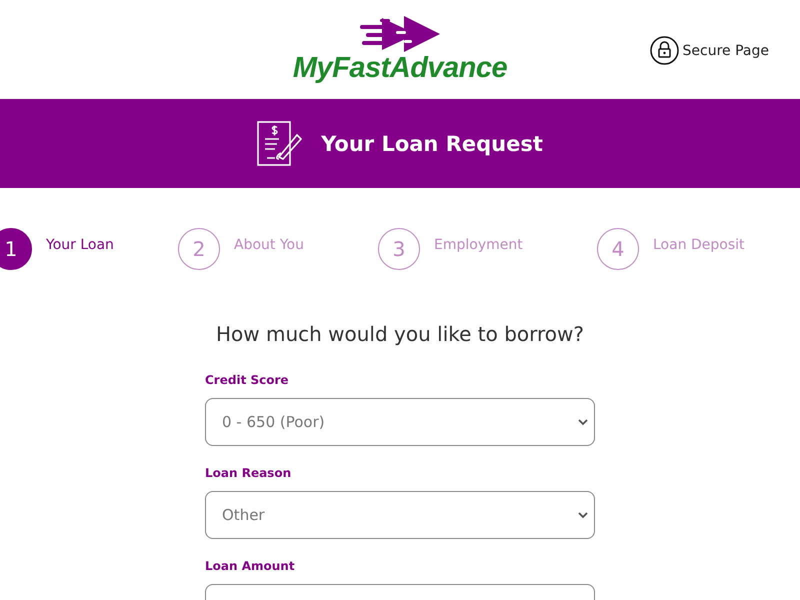 Image resolution: width=800 pixels, height=600 pixels. I want to click on lock-icon, so click(664, 50).